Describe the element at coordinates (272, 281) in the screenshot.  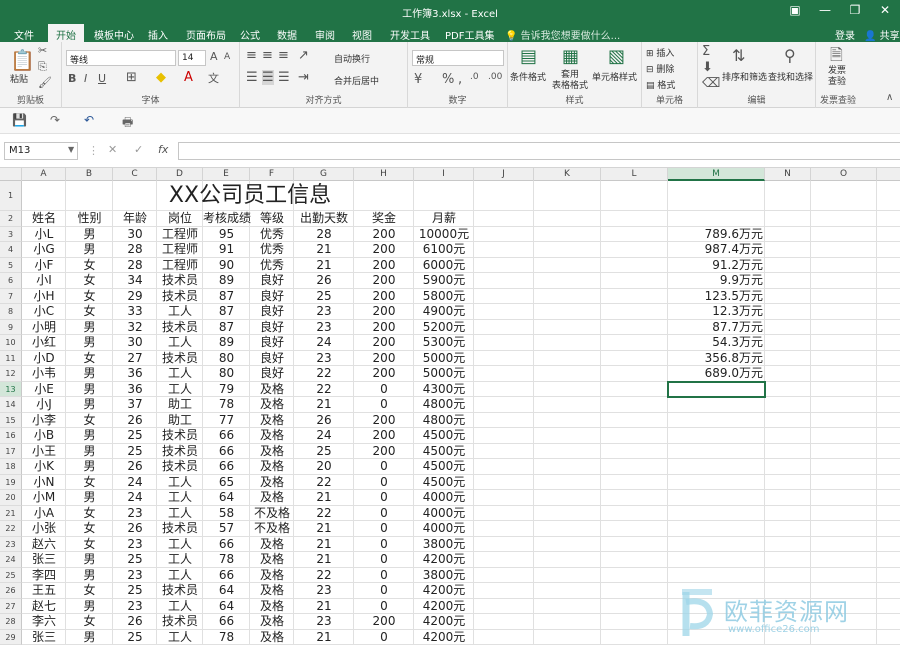
I see `data-cell: 良好` at that location.